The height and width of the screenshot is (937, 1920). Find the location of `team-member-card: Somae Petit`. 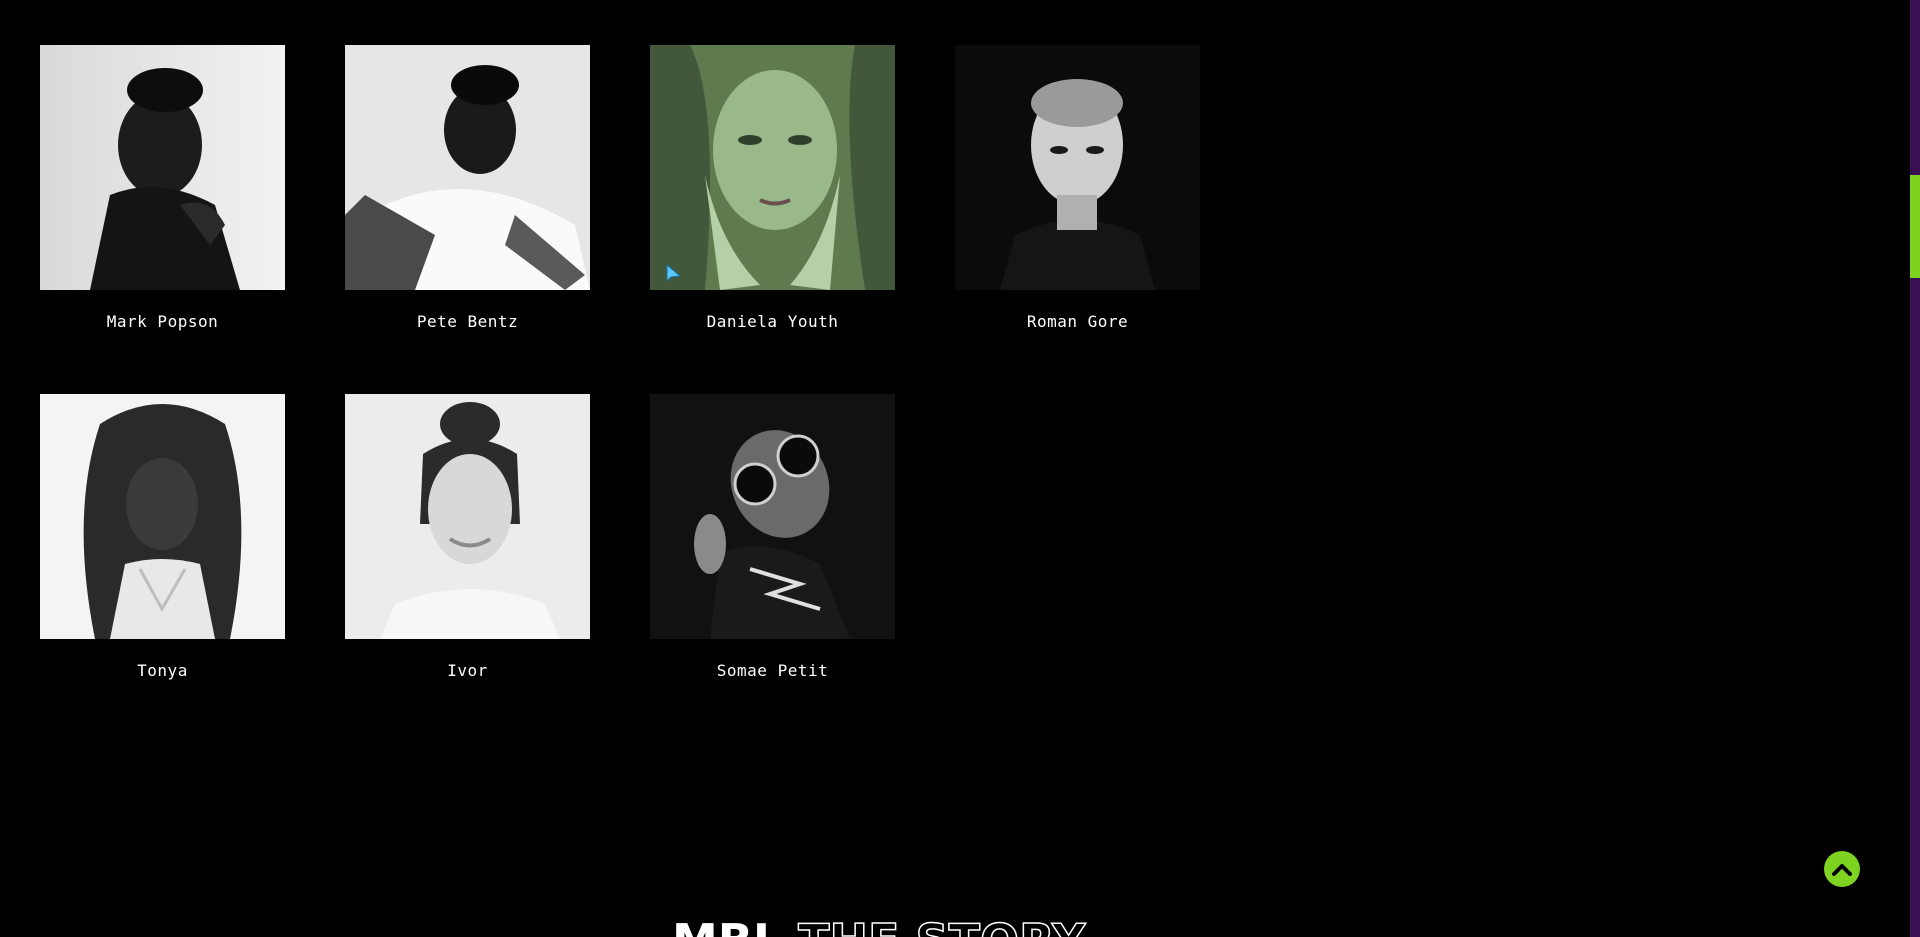

team-member-card: Somae Petit is located at coordinates (772, 537).